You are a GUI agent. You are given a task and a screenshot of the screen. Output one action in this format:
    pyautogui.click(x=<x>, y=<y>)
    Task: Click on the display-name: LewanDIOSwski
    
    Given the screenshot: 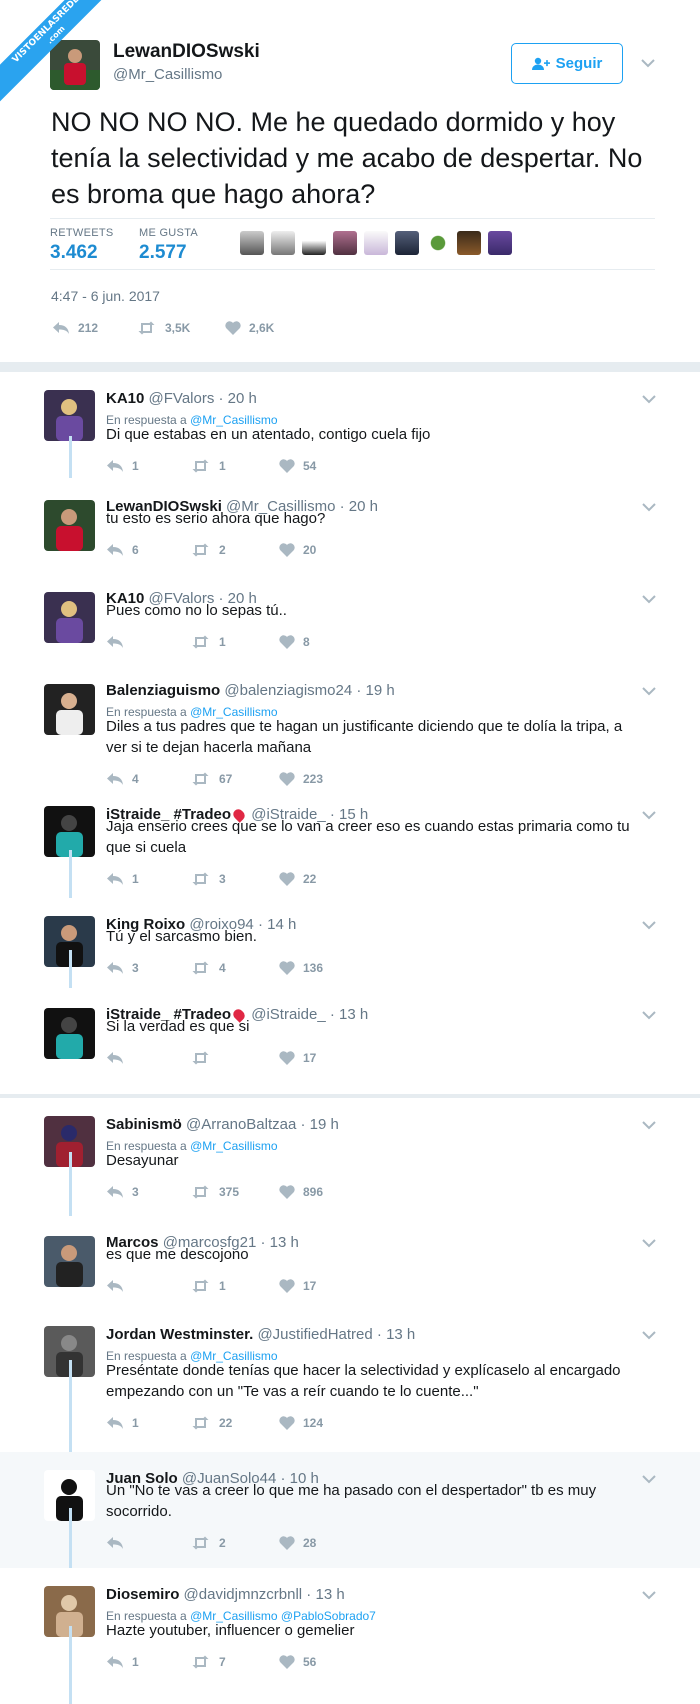 What is the action you would take?
    pyautogui.click(x=186, y=52)
    